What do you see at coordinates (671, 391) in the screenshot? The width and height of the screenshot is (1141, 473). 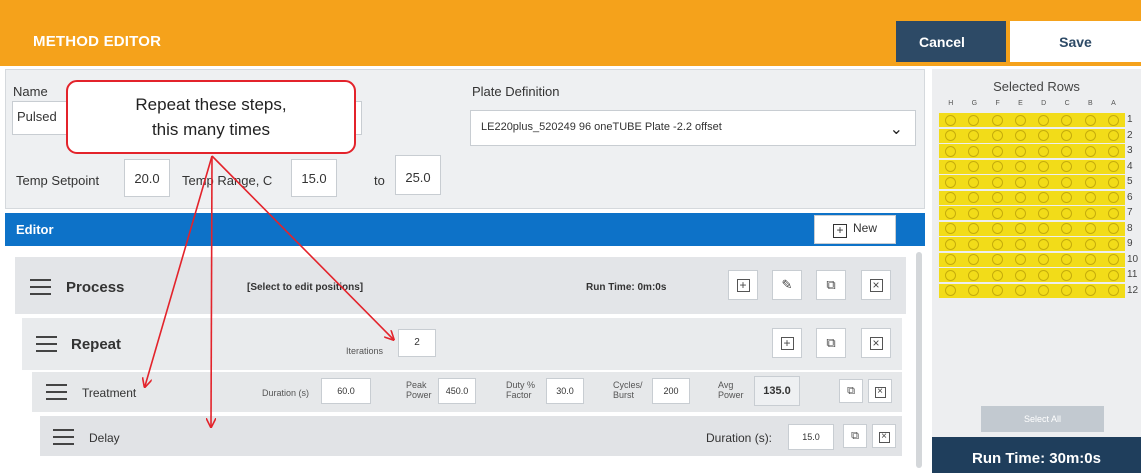 I see `cycles-burst-input: 200` at bounding box center [671, 391].